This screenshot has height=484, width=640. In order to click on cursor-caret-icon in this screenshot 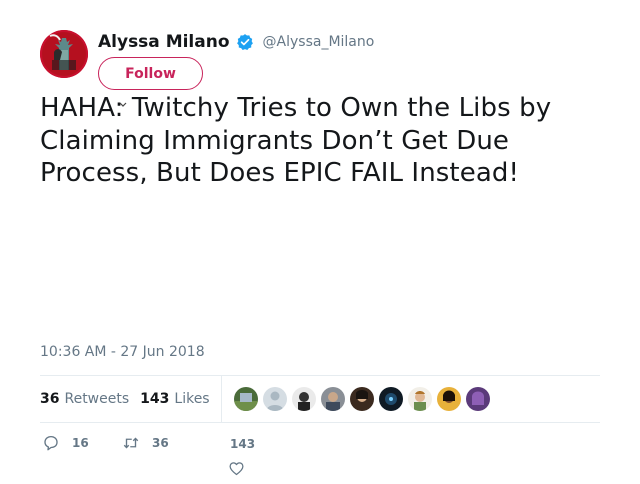, I will do `click(123, 104)`.